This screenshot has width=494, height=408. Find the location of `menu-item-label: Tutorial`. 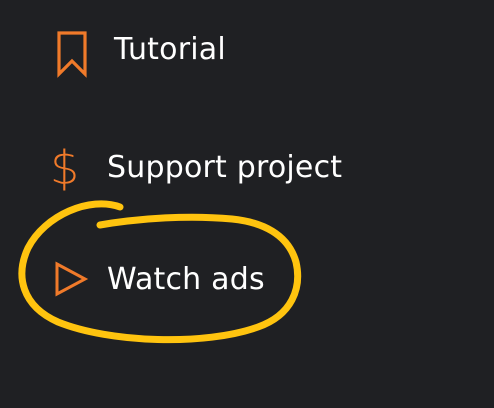

menu-item-label: Tutorial is located at coordinates (170, 49).